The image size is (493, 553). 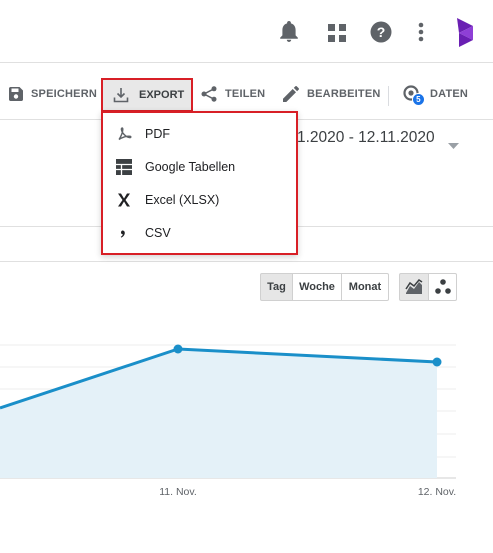 What do you see at coordinates (366, 137) in the screenshot?
I see `date-range-text: 1.2020 - 12.11.2020` at bounding box center [366, 137].